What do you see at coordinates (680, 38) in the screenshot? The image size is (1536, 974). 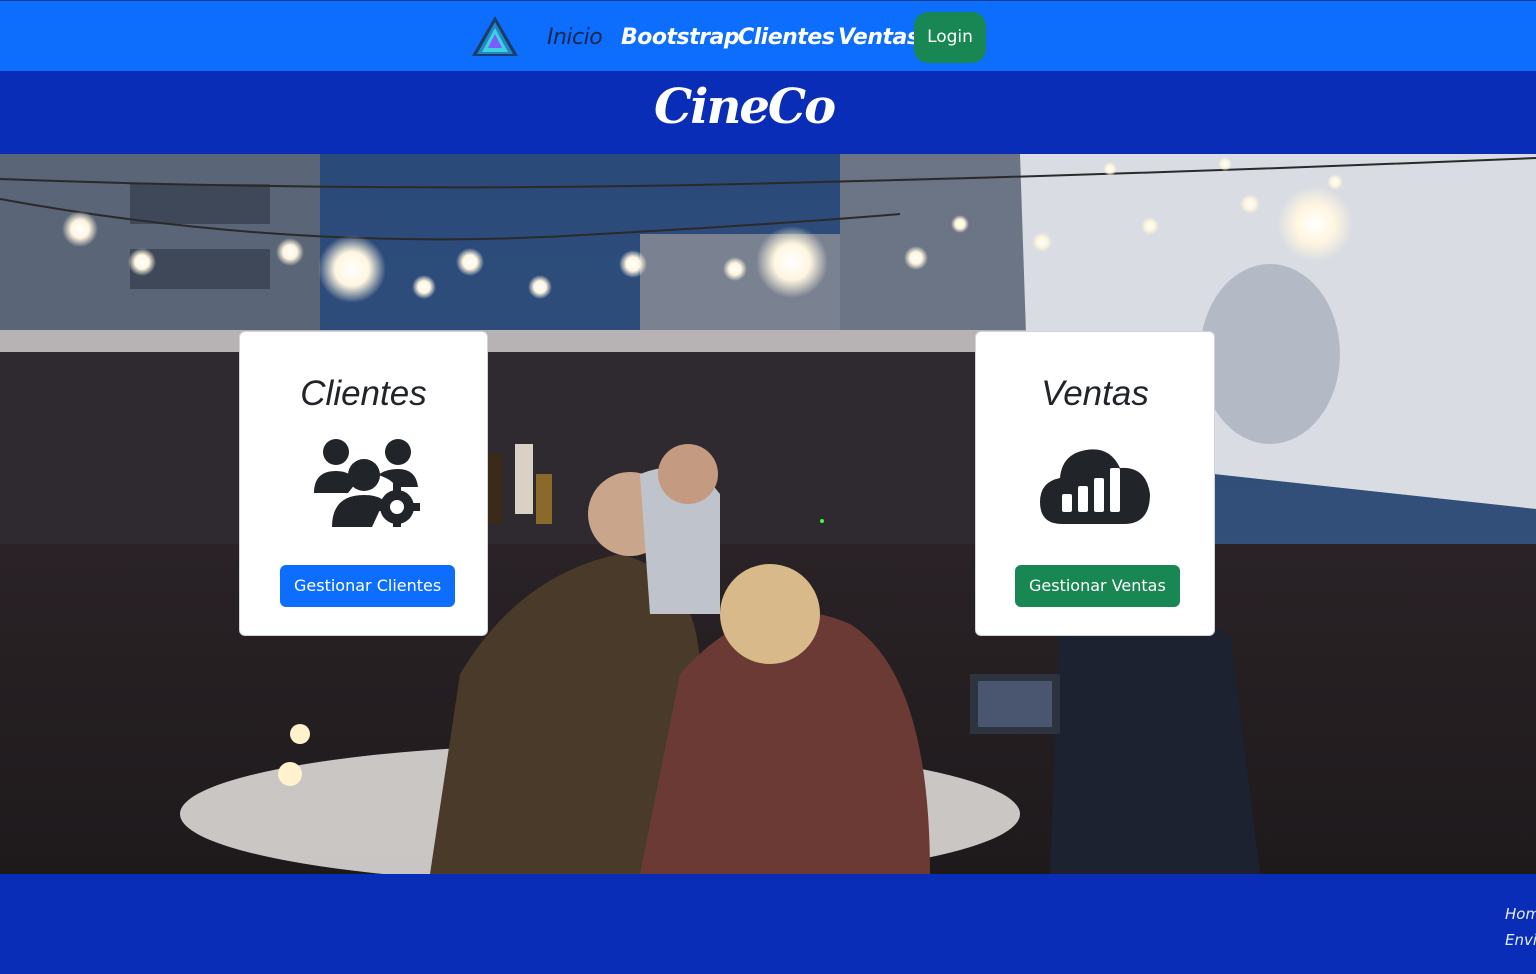 I see `nav-link-bootstrap: Bootstrap` at bounding box center [680, 38].